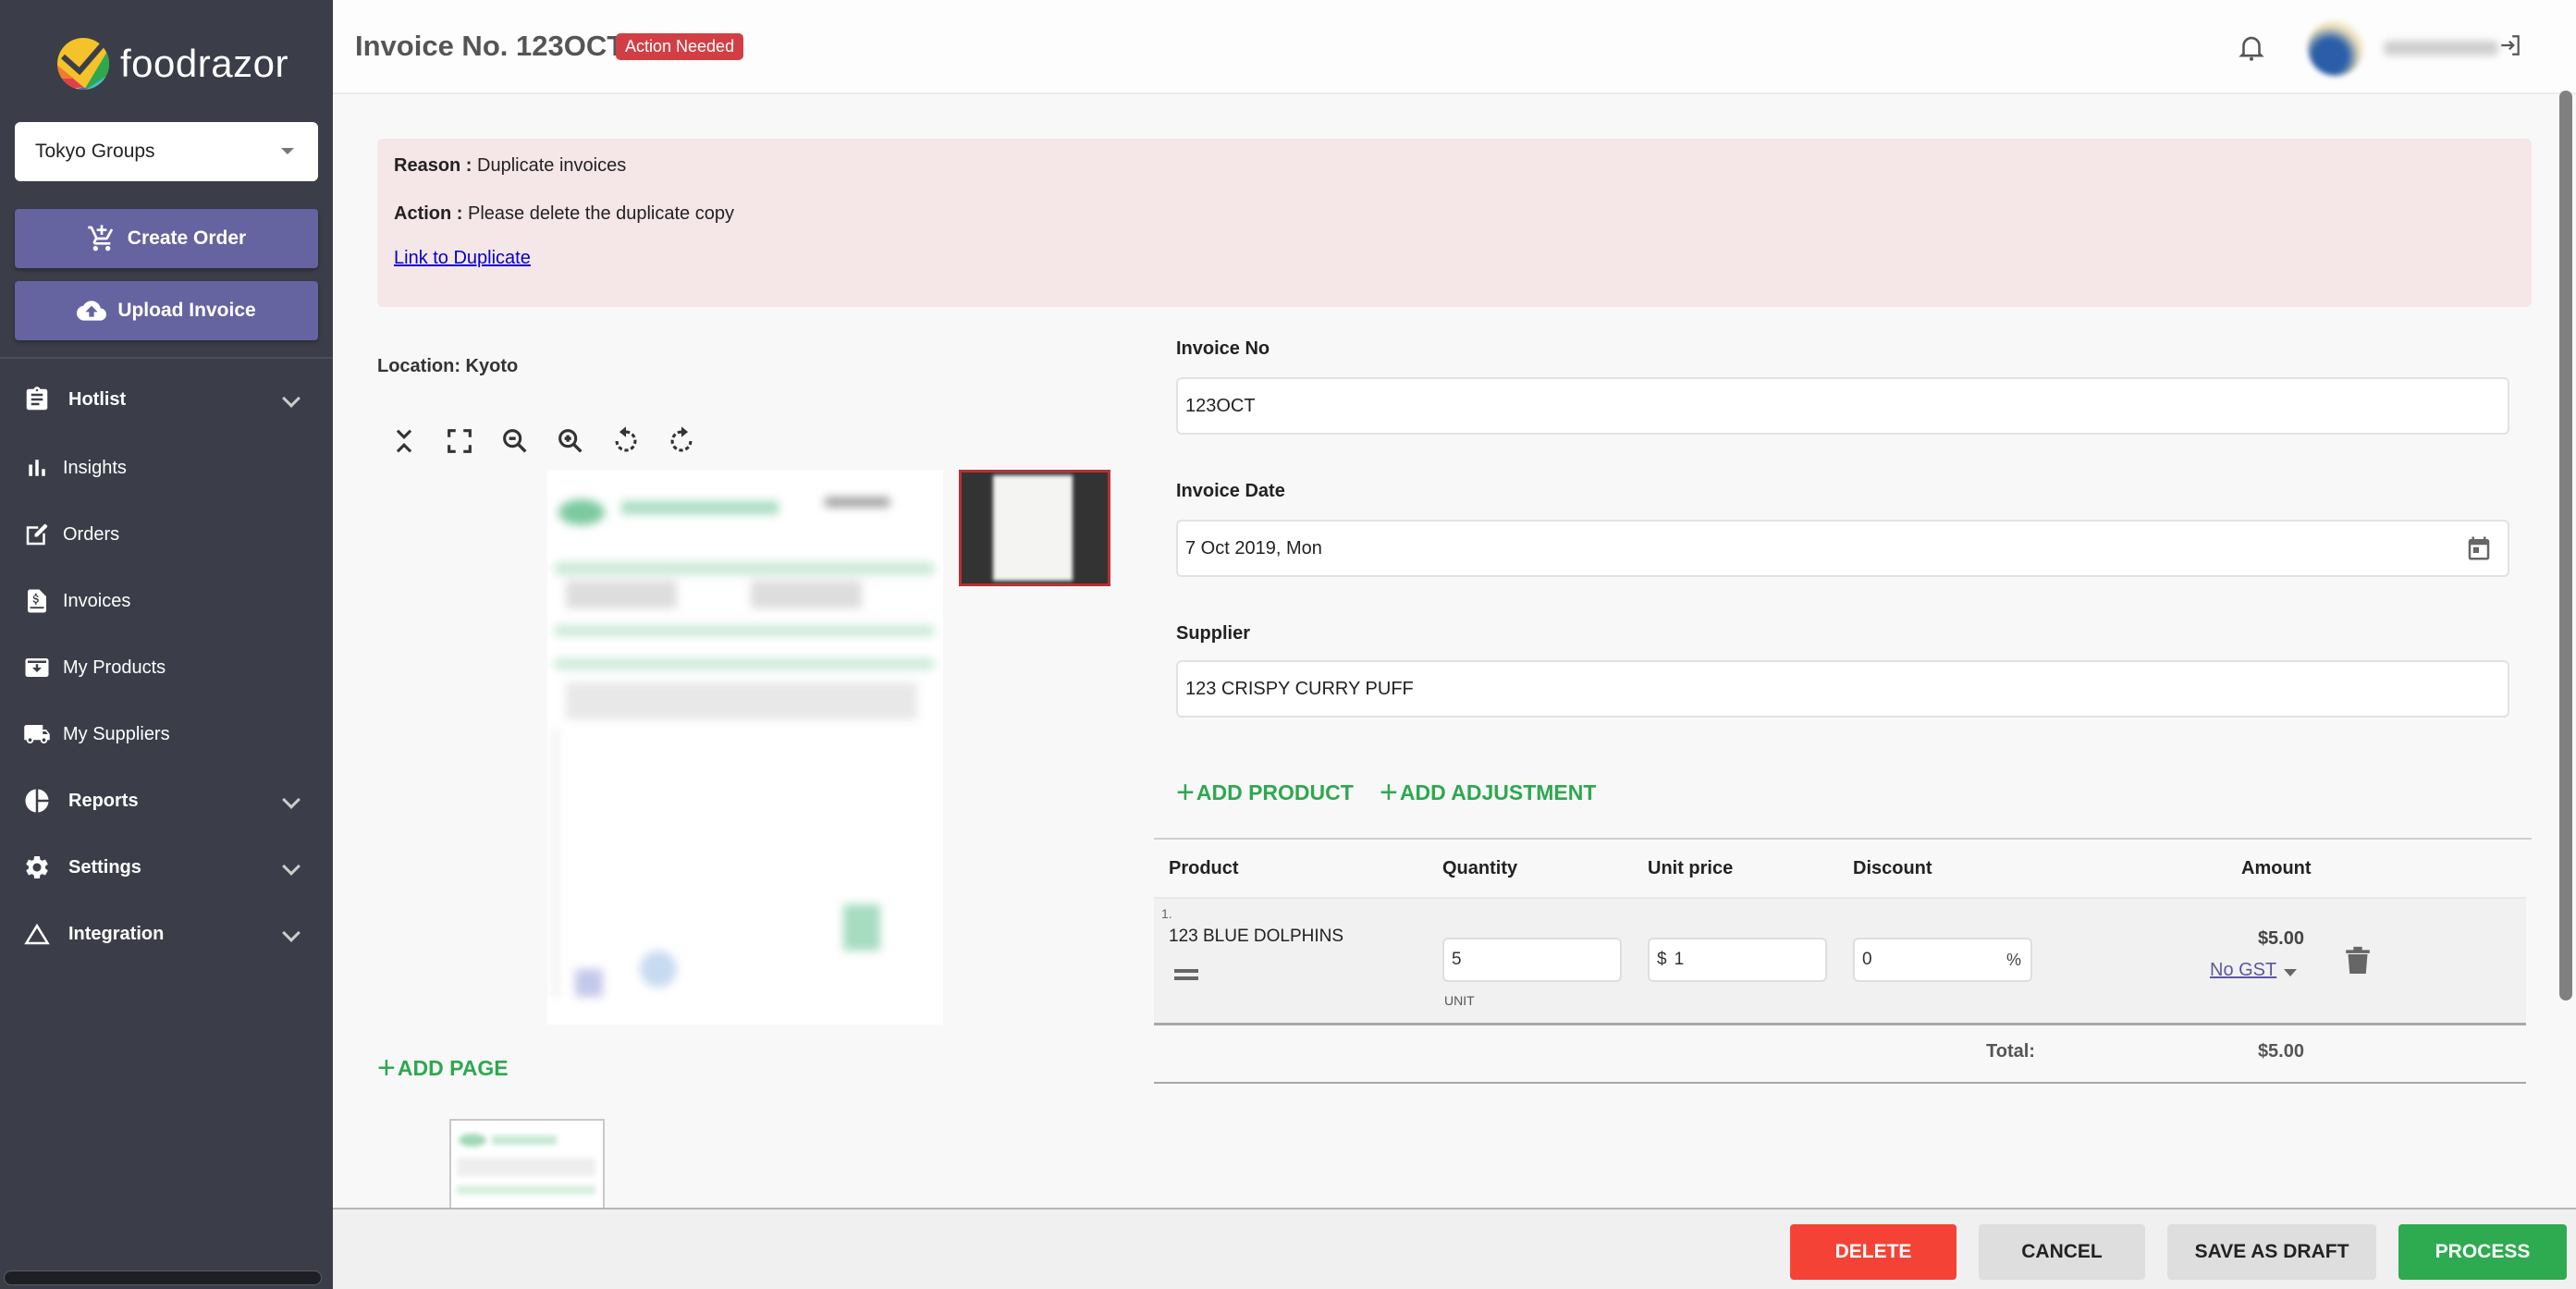  Describe the element at coordinates (97, 399) in the screenshot. I see `sidebar-item-label: Hotlist` at that location.